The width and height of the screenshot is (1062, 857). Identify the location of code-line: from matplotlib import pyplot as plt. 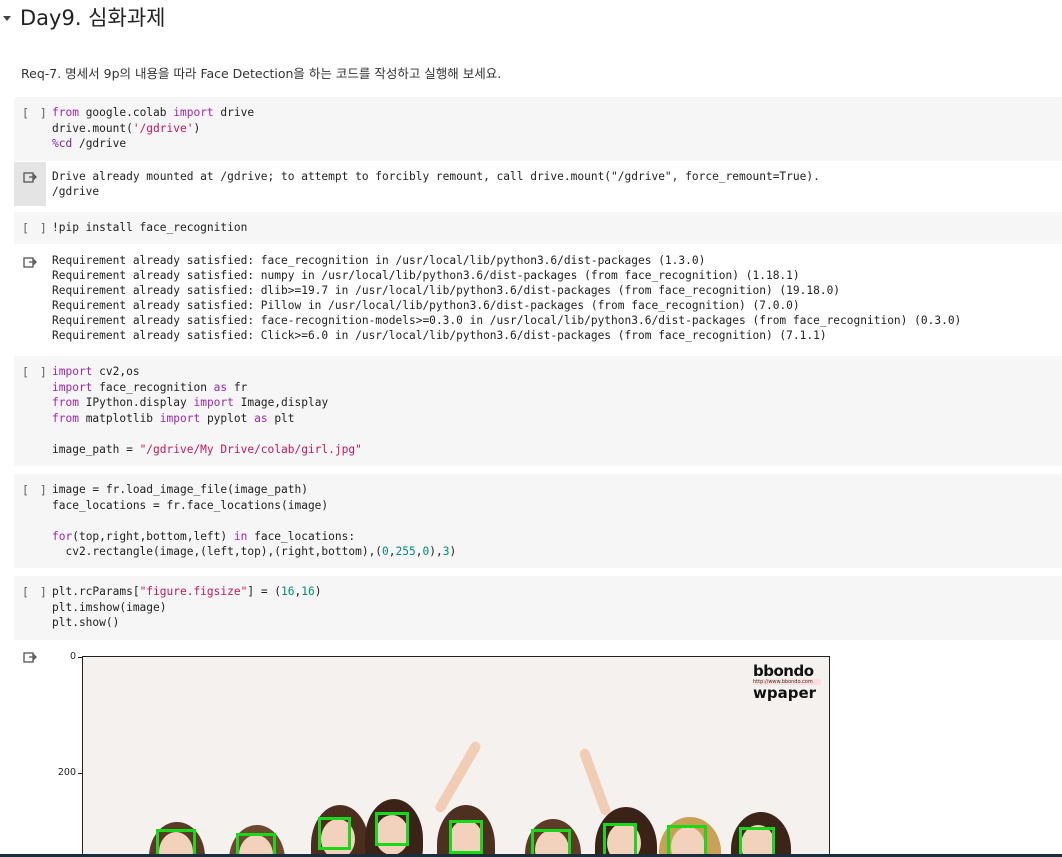
(173, 418).